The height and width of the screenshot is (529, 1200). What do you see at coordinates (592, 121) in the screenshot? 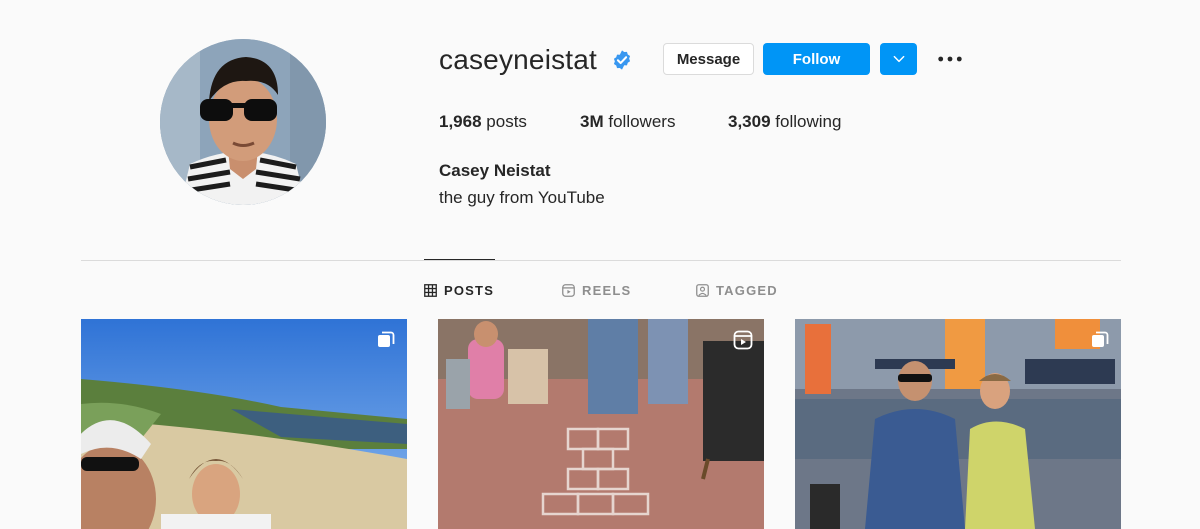
I see `followers-count-value: 3M` at bounding box center [592, 121].